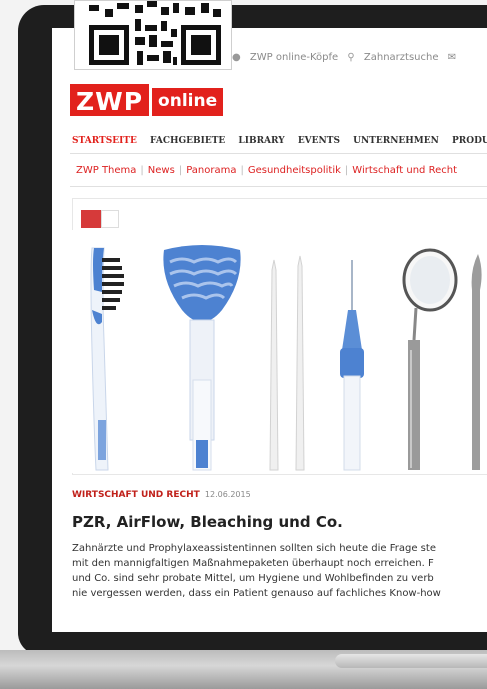  What do you see at coordinates (106, 170) in the screenshot?
I see `subnav-zwp-thema: ZWP Thema` at bounding box center [106, 170].